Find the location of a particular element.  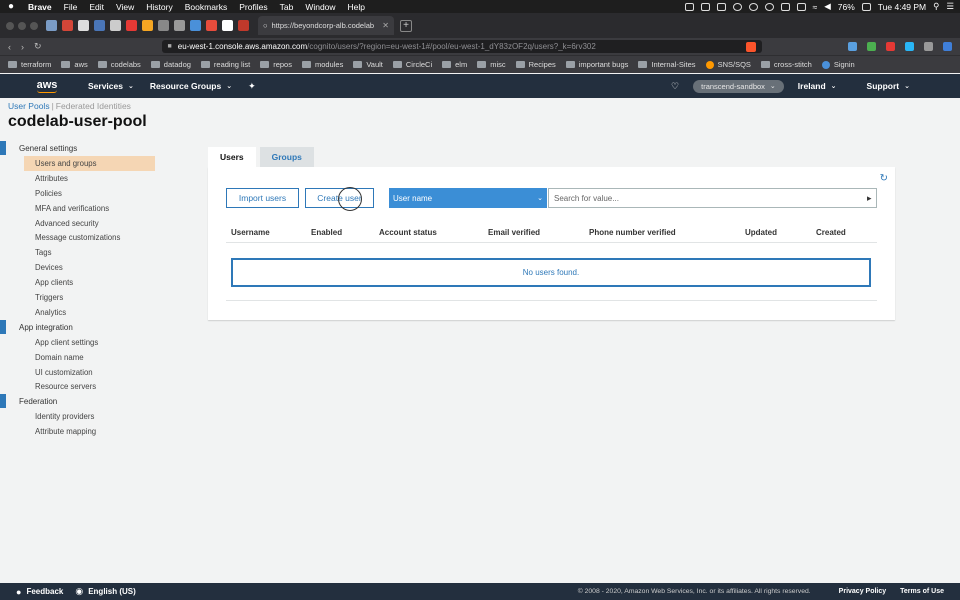

sidebar-section-app-integration: App integration is located at coordinates (70, 327).